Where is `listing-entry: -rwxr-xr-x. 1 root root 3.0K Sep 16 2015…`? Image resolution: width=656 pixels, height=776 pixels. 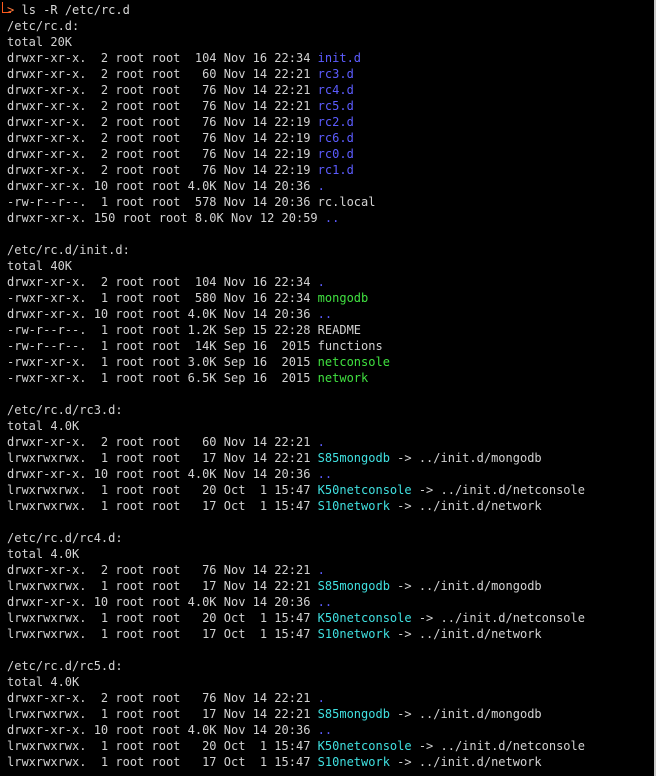 listing-entry: -rwxr-xr-x. 1 root root 3.0K Sep 16 2015… is located at coordinates (331, 362).